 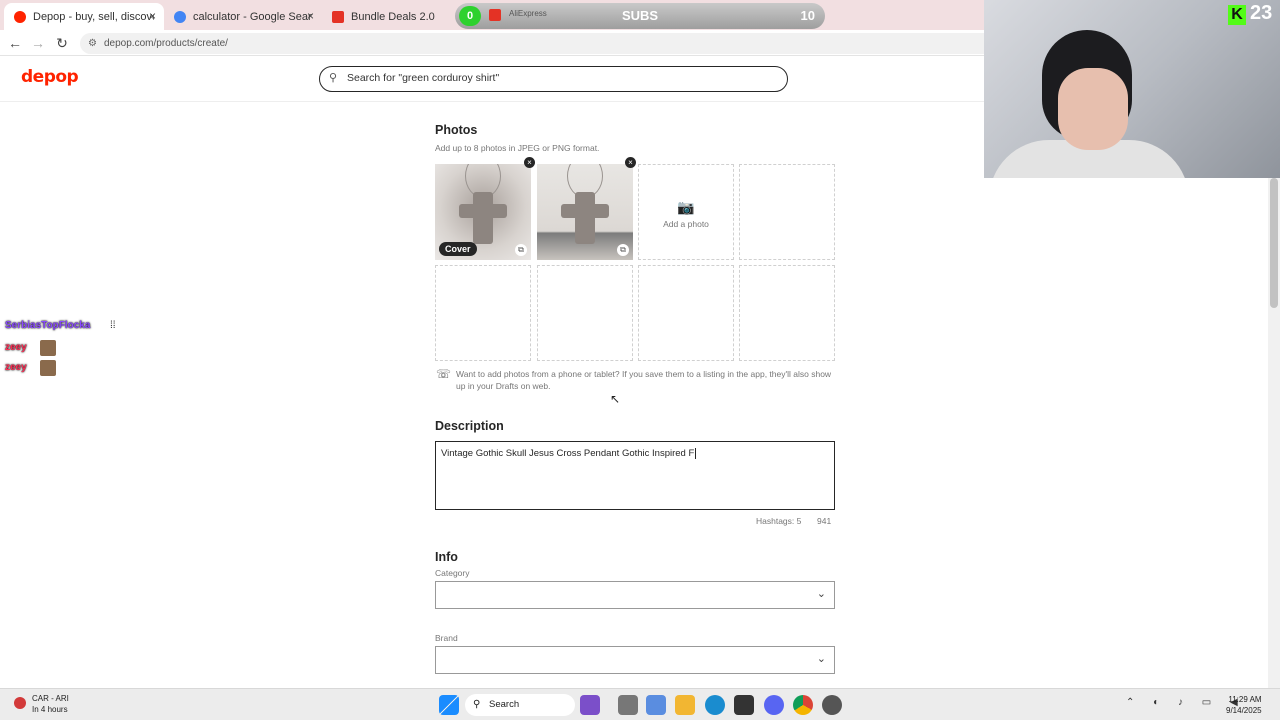 I want to click on add-photo-label: Add a photo, so click(x=686, y=224).